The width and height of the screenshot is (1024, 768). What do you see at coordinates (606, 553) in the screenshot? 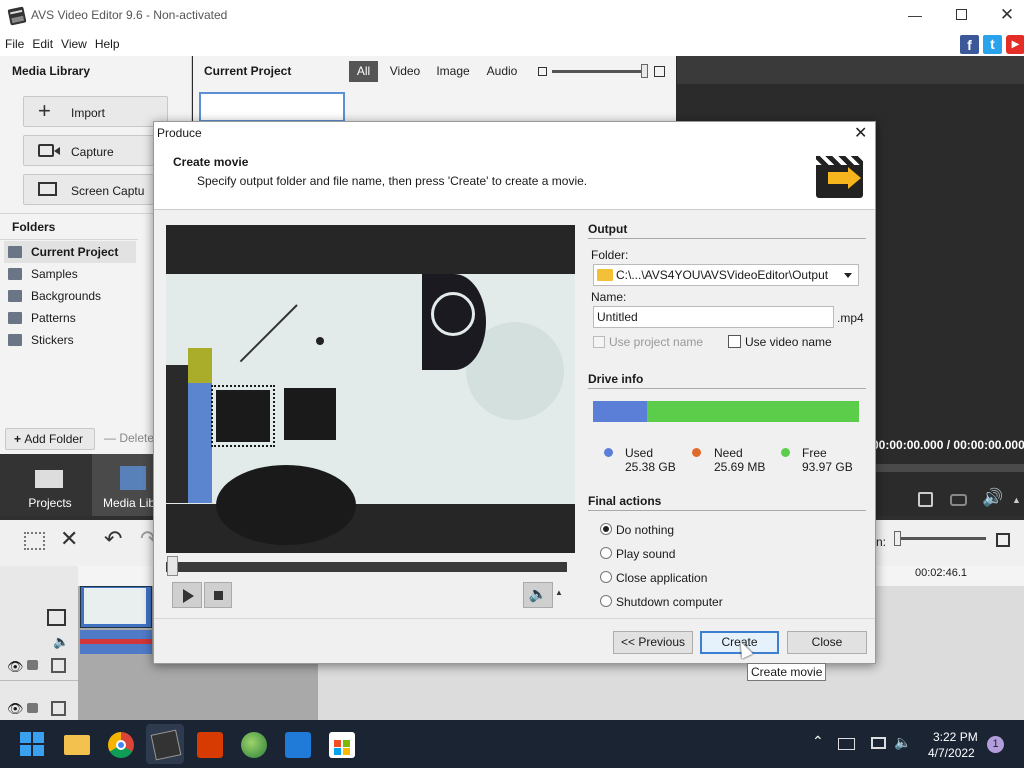
I see `radio-play-sound` at bounding box center [606, 553].